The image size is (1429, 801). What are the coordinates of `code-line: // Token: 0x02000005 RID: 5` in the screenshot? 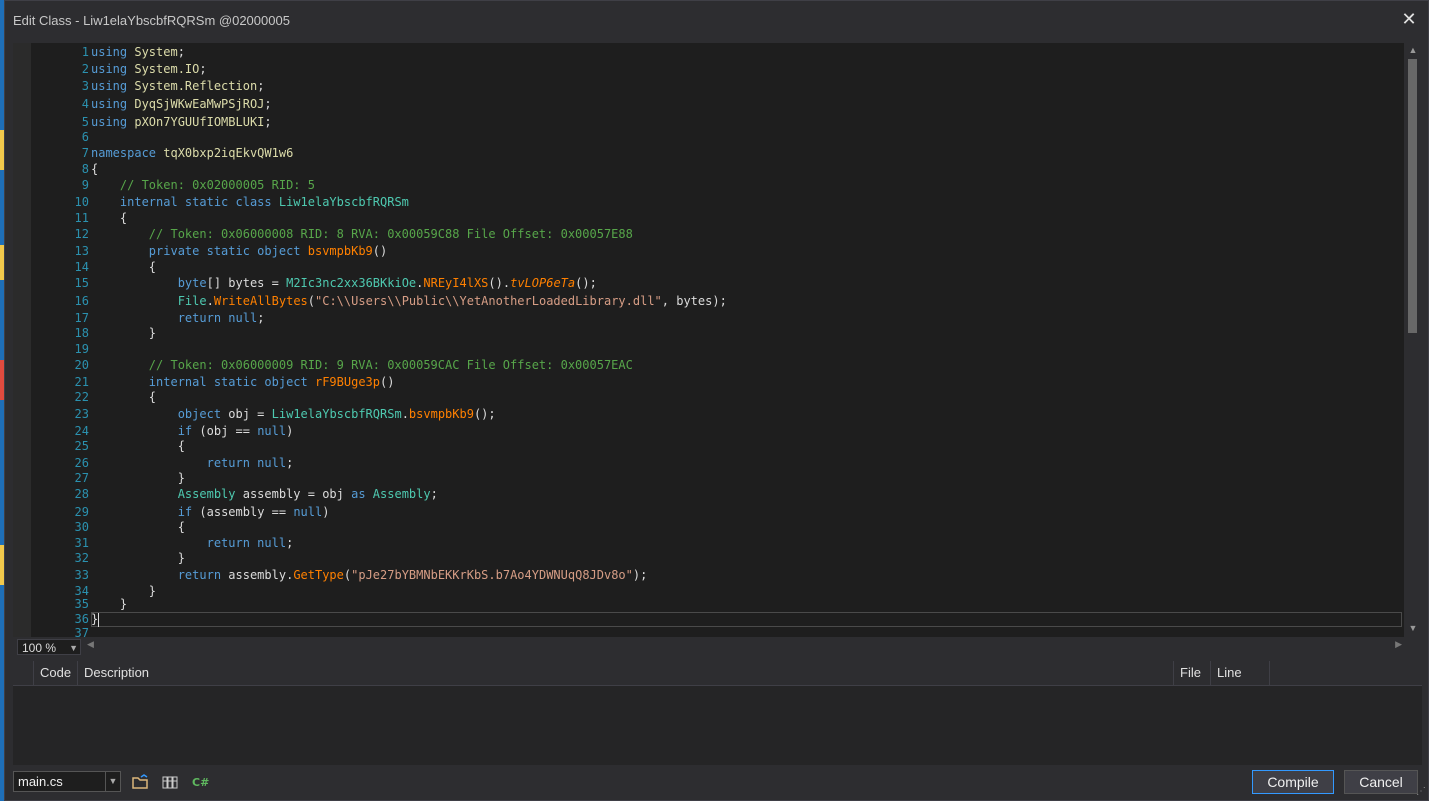 It's located at (203, 185).